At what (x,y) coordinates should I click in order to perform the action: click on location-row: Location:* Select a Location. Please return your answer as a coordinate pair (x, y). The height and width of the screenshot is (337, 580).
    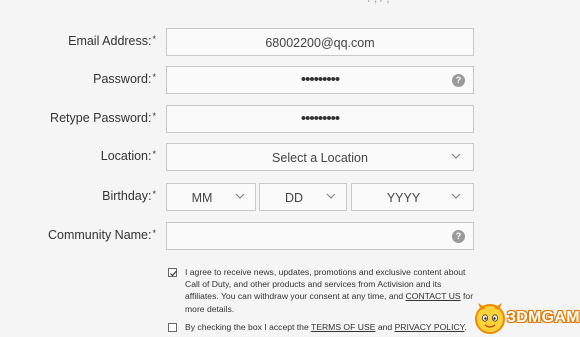
    Looking at the image, I should click on (290, 158).